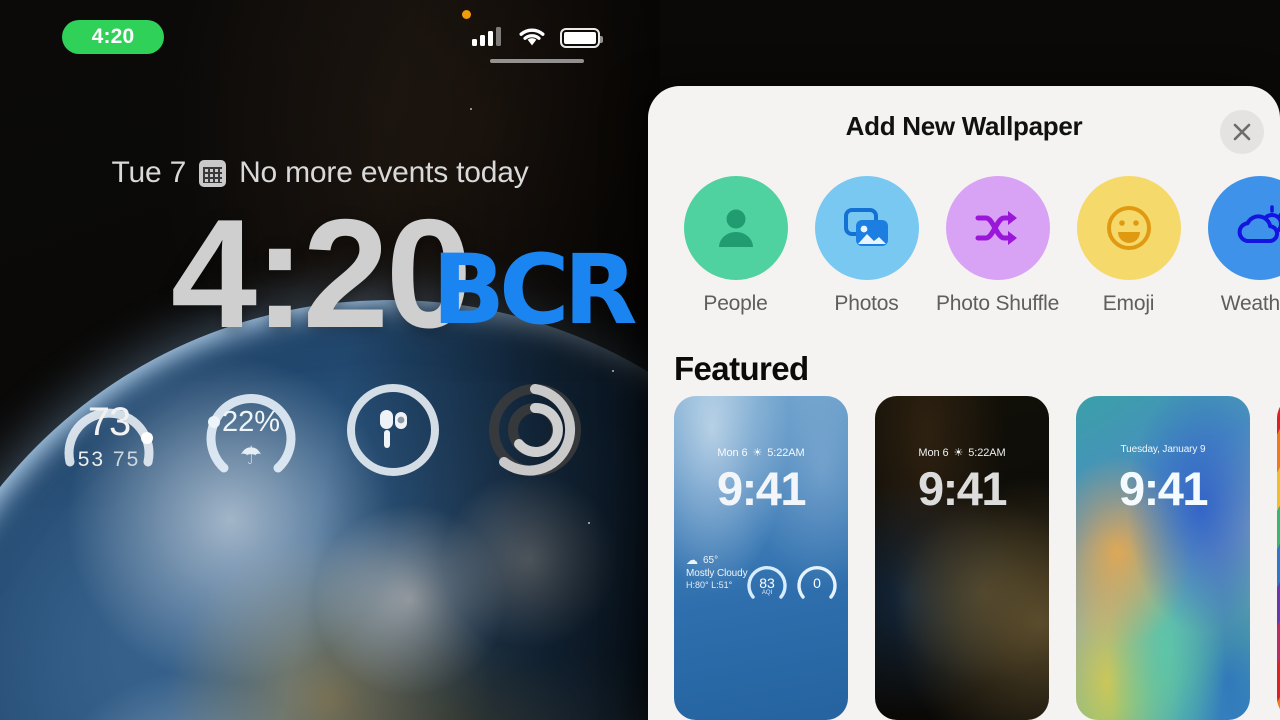 This screenshot has width=1280, height=720. What do you see at coordinates (692, 560) in the screenshot?
I see `cloud-icon: ☁` at bounding box center [692, 560].